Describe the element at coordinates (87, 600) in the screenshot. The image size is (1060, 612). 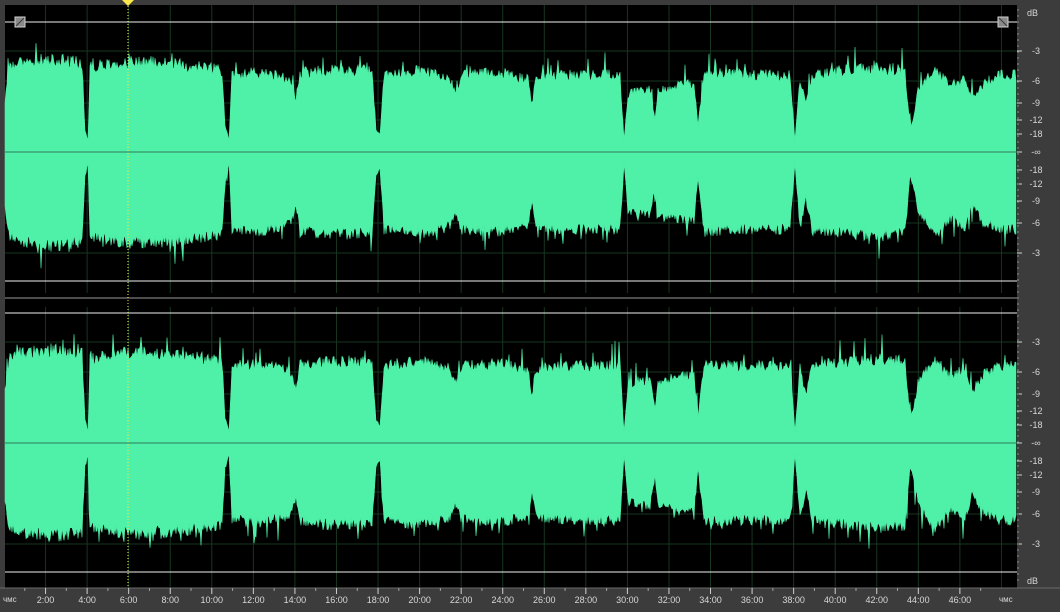
I see `time-label: 4:00` at that location.